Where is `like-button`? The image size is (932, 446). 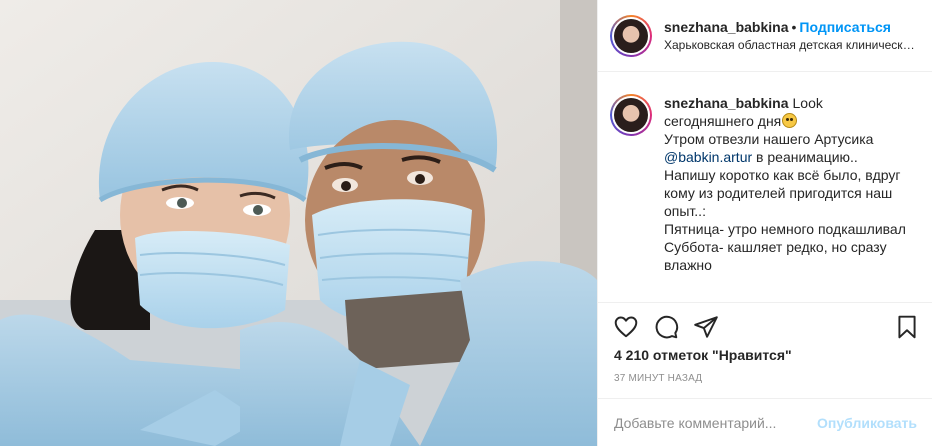
like-button is located at coordinates (626, 327).